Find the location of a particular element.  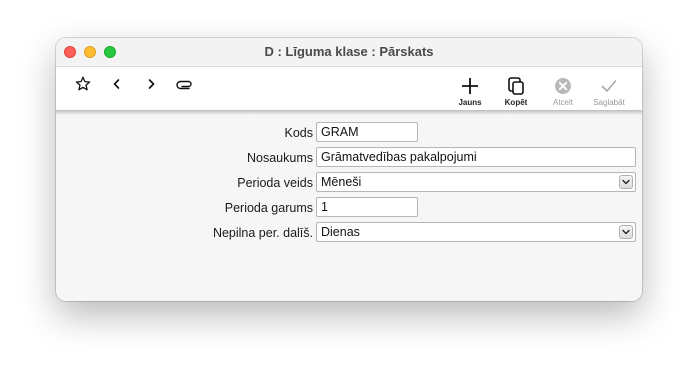

nosaukums-label: Nosaukums is located at coordinates (280, 158).